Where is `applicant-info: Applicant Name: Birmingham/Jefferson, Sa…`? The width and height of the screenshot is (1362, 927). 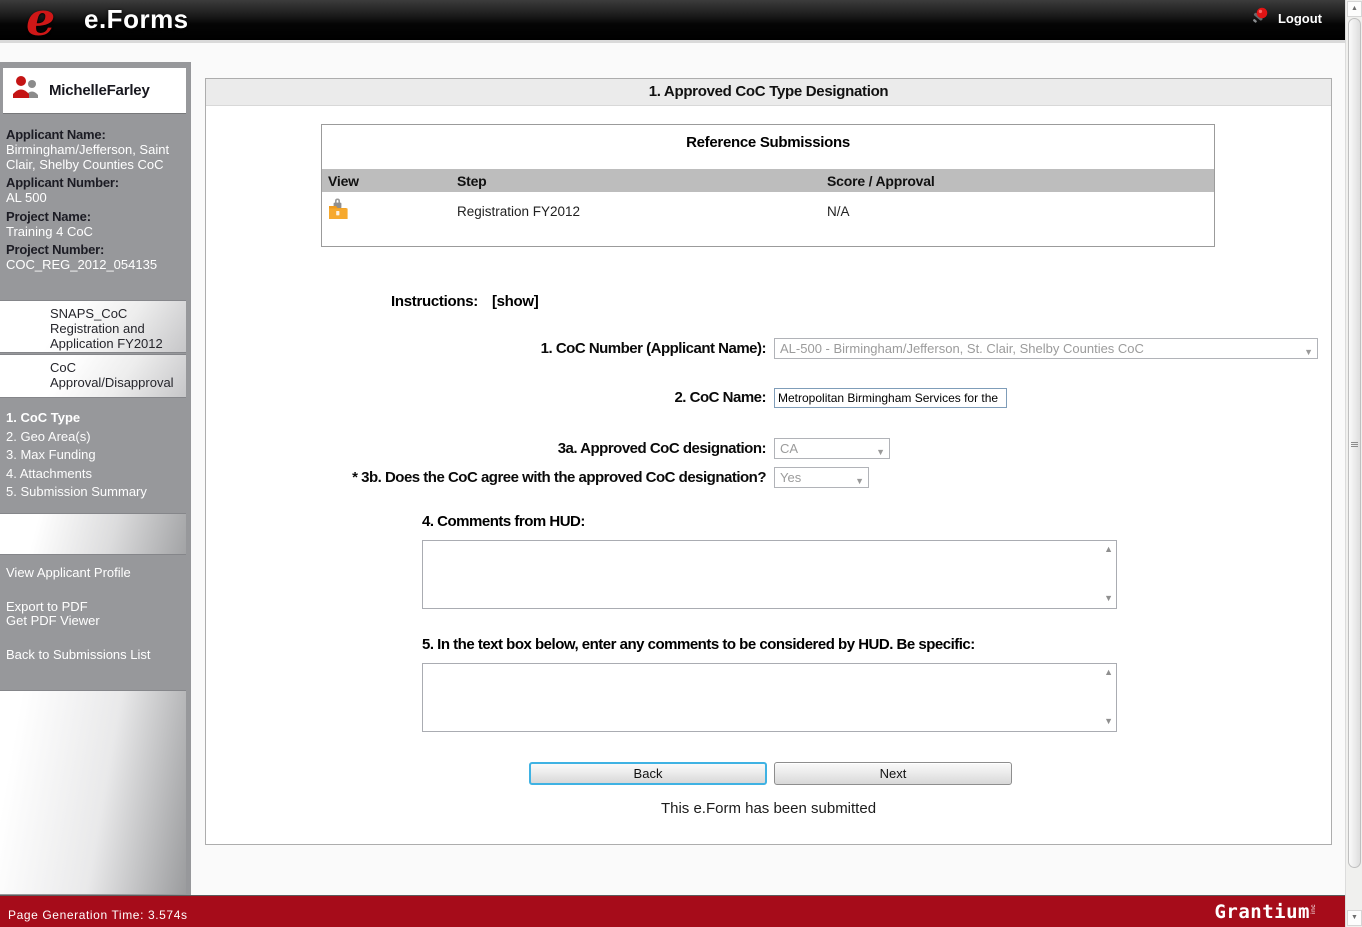
applicant-info: Applicant Name: Birmingham/Jefferson, Sa… is located at coordinates (95, 200).